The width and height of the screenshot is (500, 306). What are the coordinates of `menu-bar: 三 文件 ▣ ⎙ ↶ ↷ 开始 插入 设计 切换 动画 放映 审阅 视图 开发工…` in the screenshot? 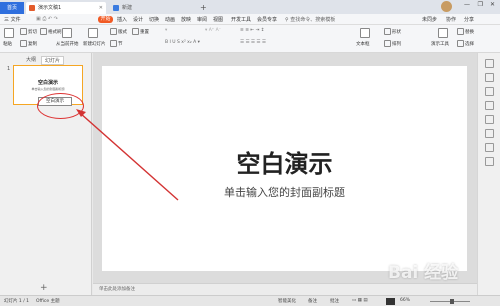 It's located at (250, 19).